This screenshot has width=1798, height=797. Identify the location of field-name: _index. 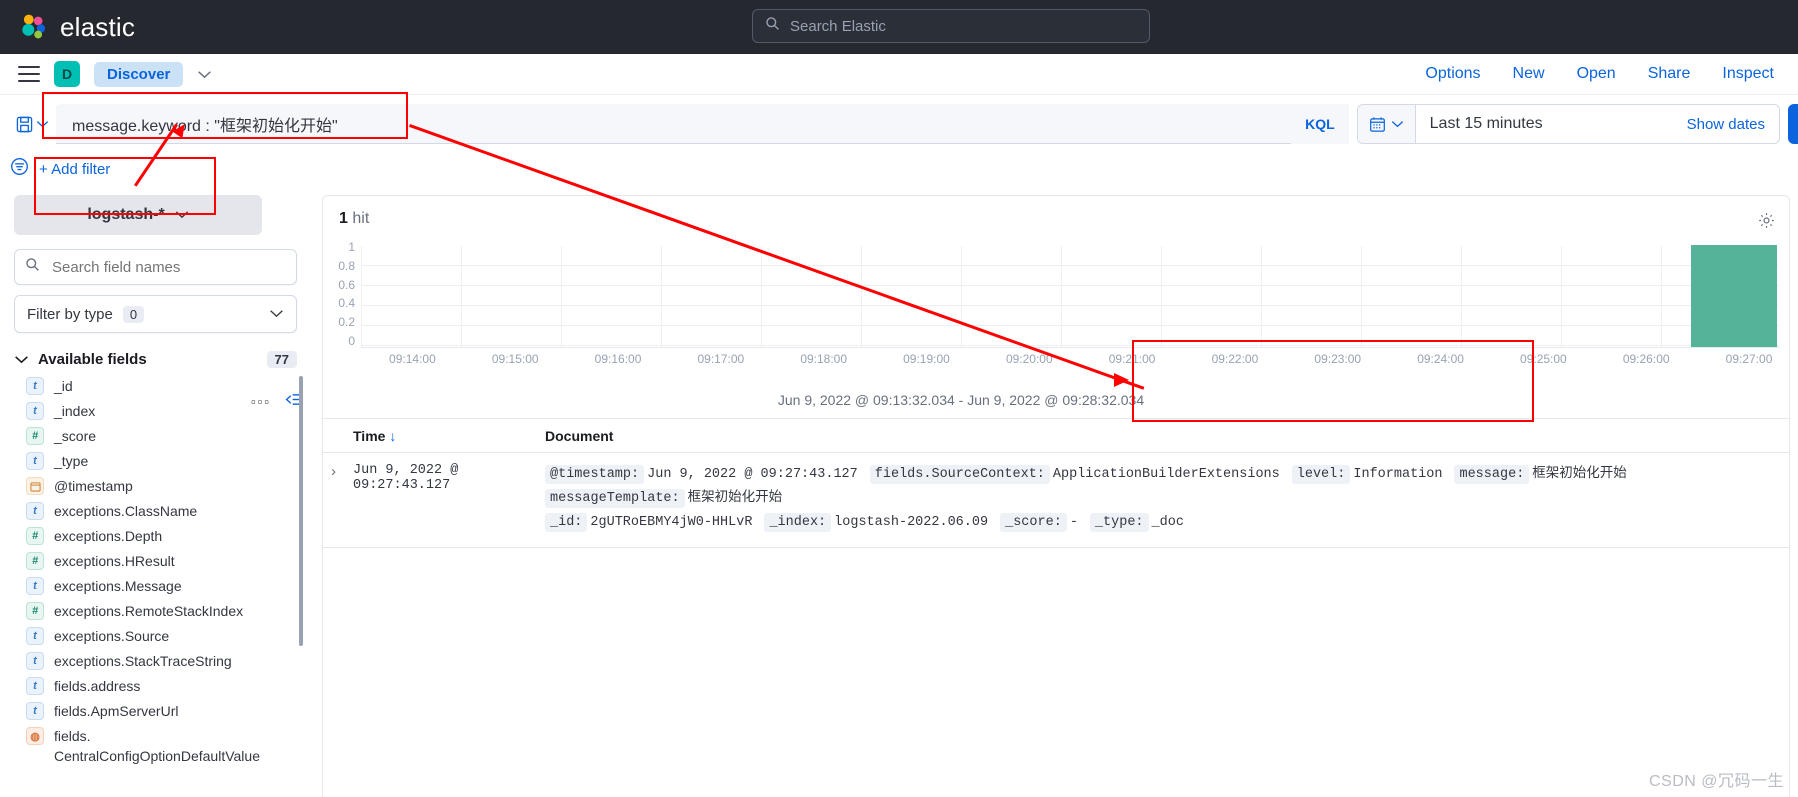
(75, 411).